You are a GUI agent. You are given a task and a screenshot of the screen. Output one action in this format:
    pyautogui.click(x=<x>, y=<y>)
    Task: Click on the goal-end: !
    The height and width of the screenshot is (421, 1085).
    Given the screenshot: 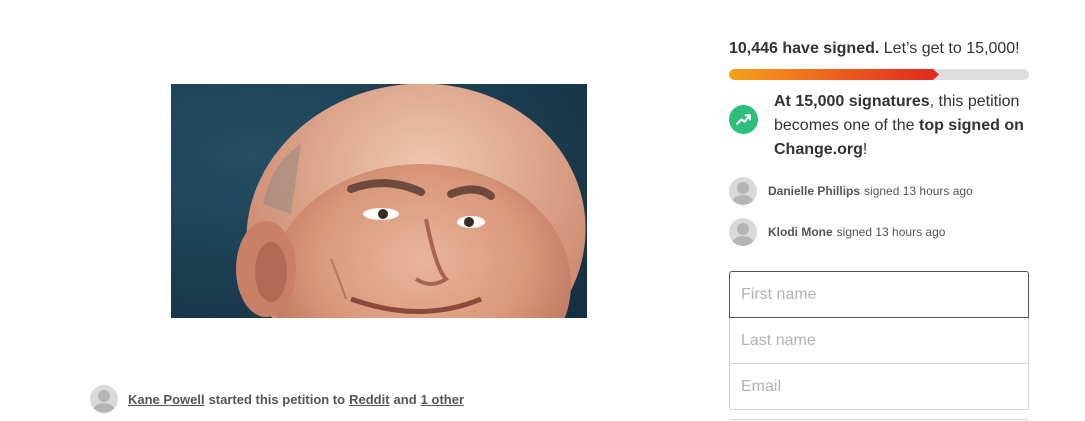 What is the action you would take?
    pyautogui.click(x=865, y=149)
    